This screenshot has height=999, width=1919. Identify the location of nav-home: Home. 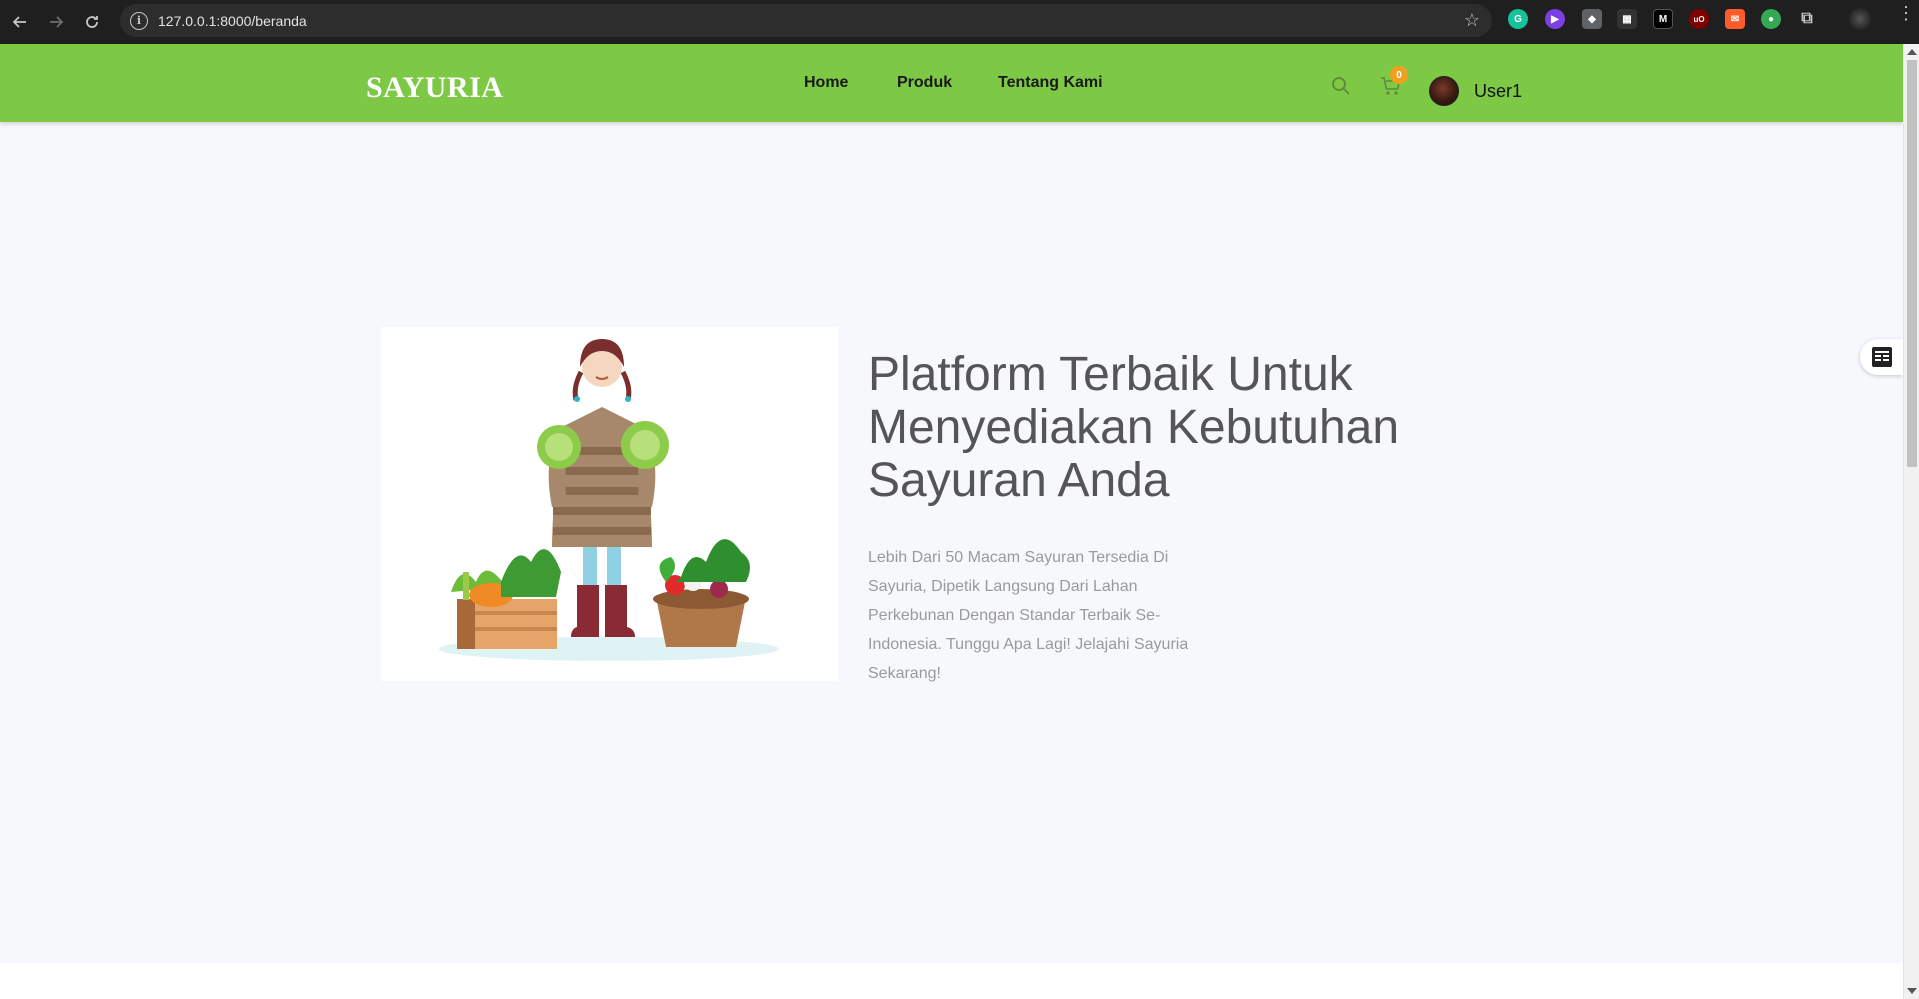
(826, 83).